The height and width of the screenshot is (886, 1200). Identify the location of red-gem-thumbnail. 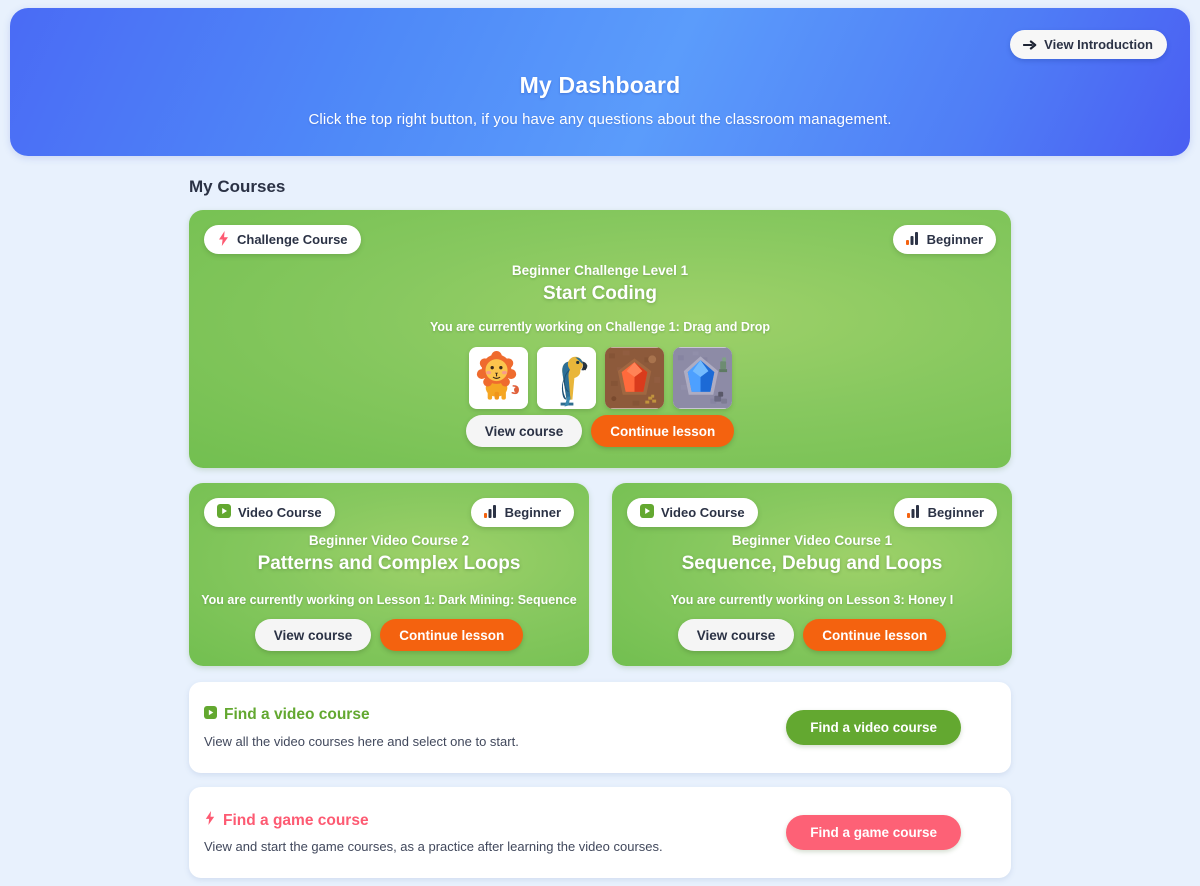
(634, 378).